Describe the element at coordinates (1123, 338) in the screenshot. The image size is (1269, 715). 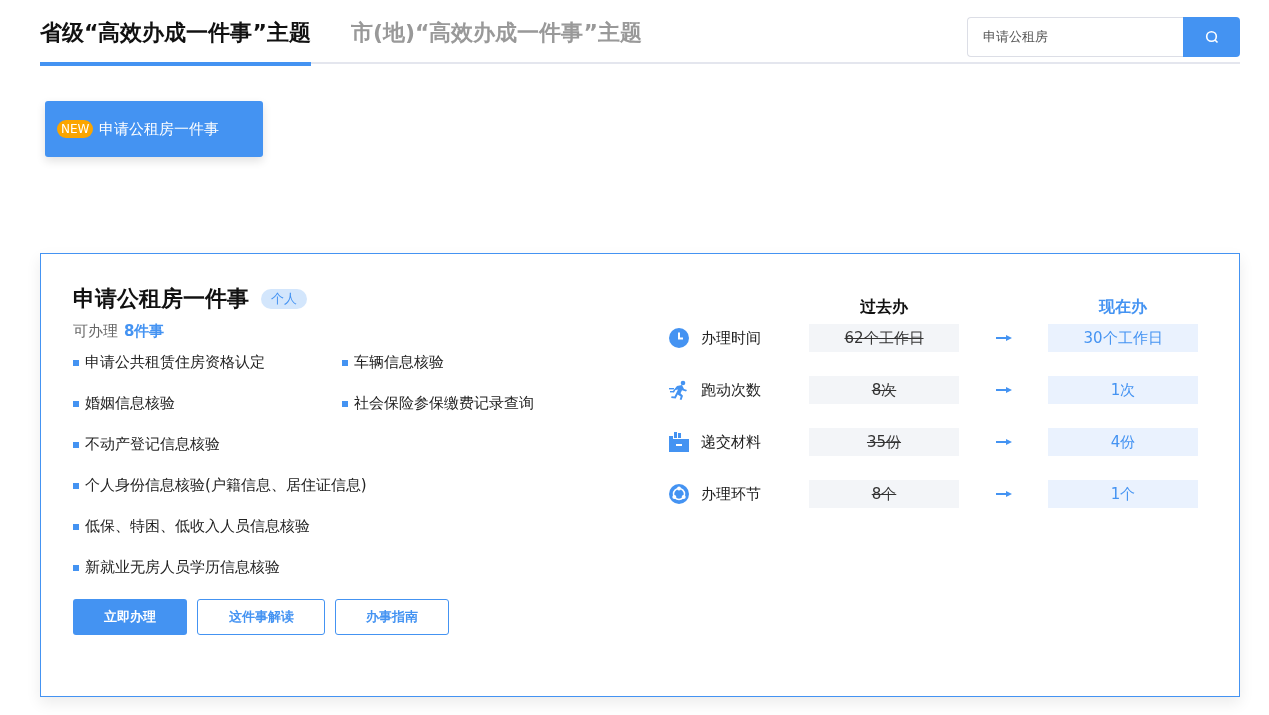
I see `after-value: 30个工作日` at that location.